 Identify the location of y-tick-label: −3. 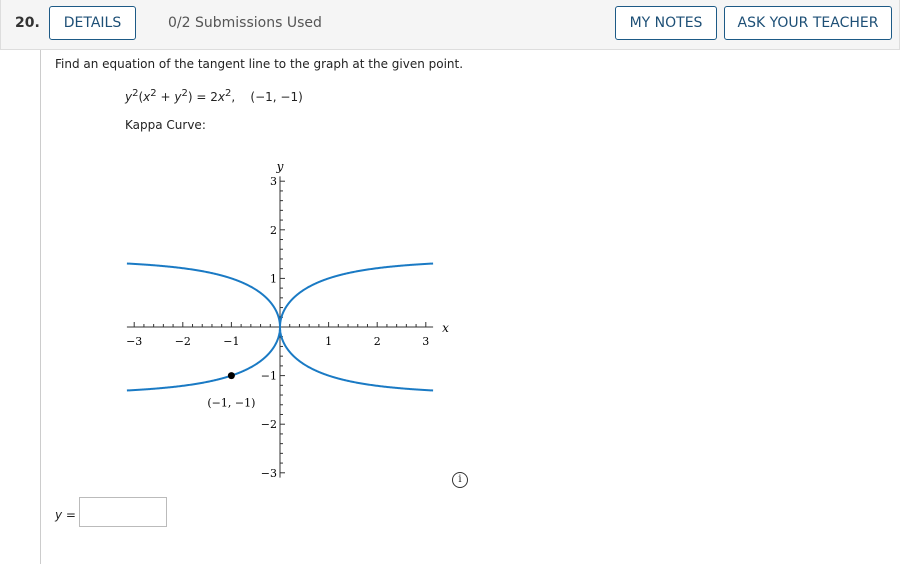
(269, 473).